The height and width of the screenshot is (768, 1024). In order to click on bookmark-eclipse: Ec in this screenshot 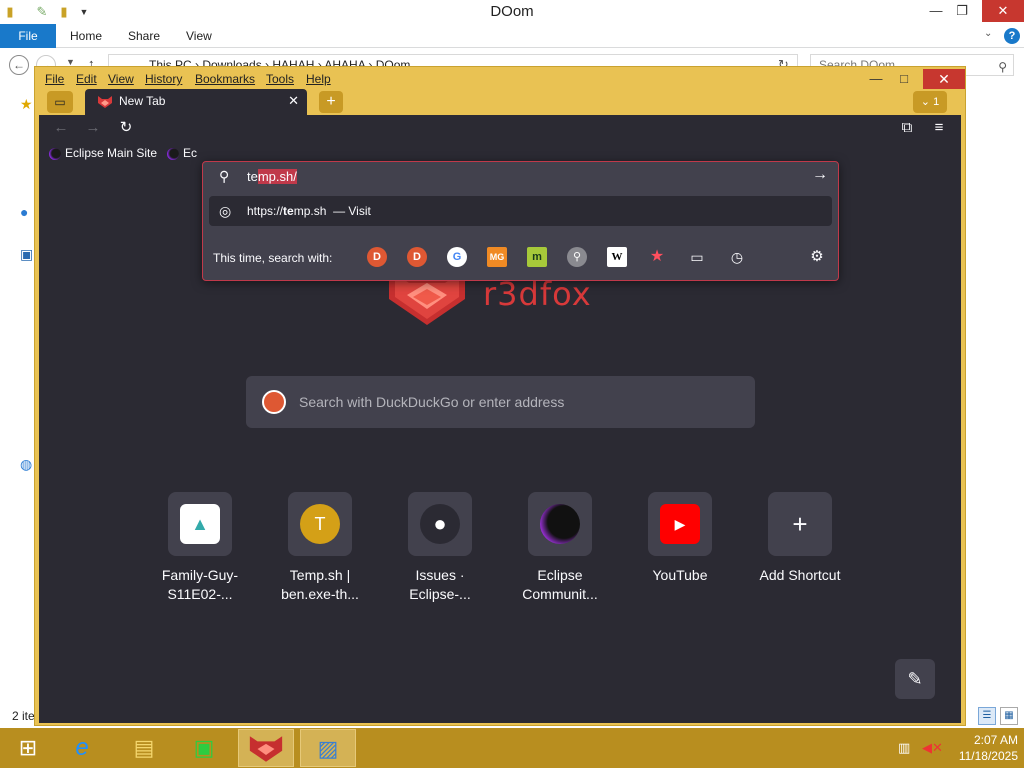, I will do `click(182, 153)`.